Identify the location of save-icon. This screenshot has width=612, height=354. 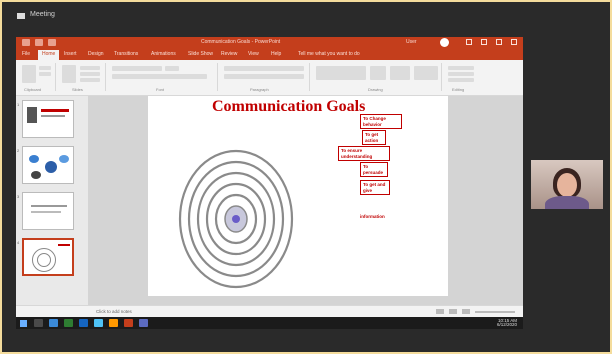
(26, 42).